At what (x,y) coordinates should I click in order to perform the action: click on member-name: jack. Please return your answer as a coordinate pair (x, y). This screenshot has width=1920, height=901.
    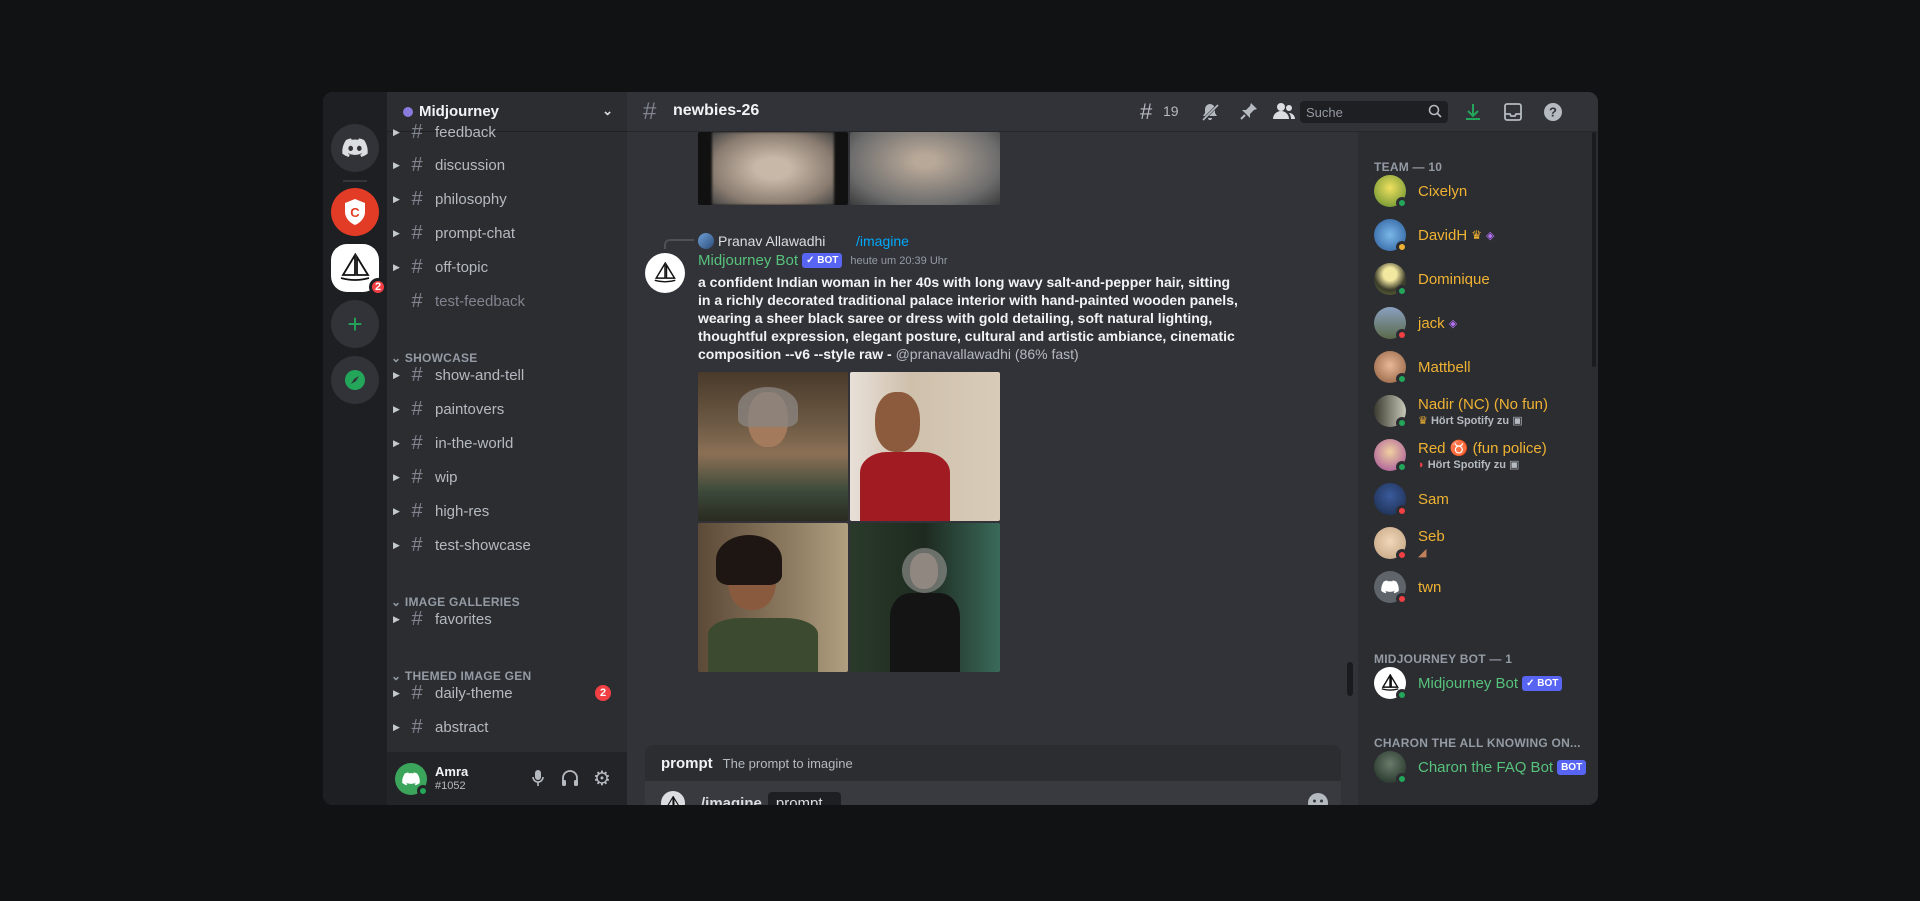
    Looking at the image, I should click on (1431, 323).